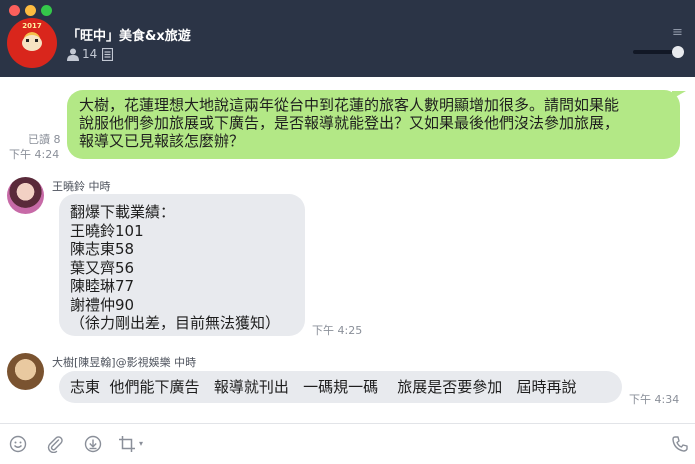  I want to click on message-timestamp: 下午 4:25, so click(337, 330).